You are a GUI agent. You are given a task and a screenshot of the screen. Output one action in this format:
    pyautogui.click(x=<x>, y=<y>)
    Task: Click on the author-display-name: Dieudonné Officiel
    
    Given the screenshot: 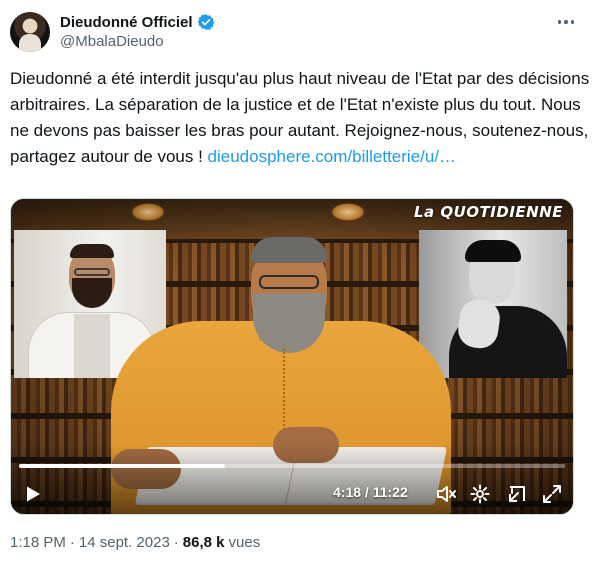 What is the action you would take?
    pyautogui.click(x=126, y=22)
    